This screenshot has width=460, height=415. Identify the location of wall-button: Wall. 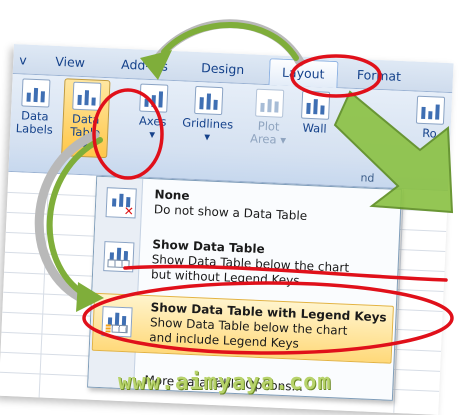
(315, 113).